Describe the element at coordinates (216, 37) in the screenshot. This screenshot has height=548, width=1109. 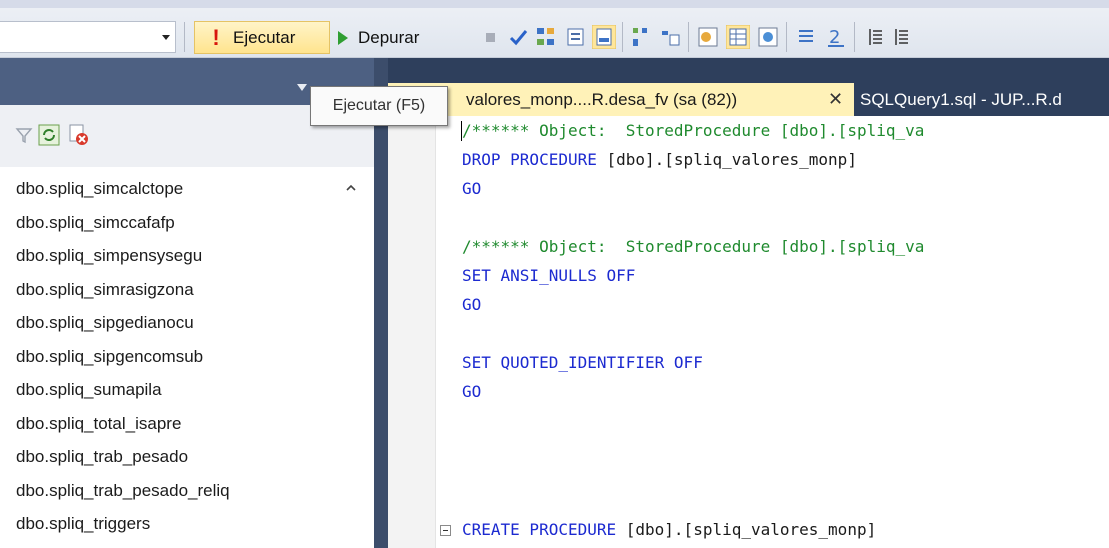
I see `exclamation-icon: !` at that location.